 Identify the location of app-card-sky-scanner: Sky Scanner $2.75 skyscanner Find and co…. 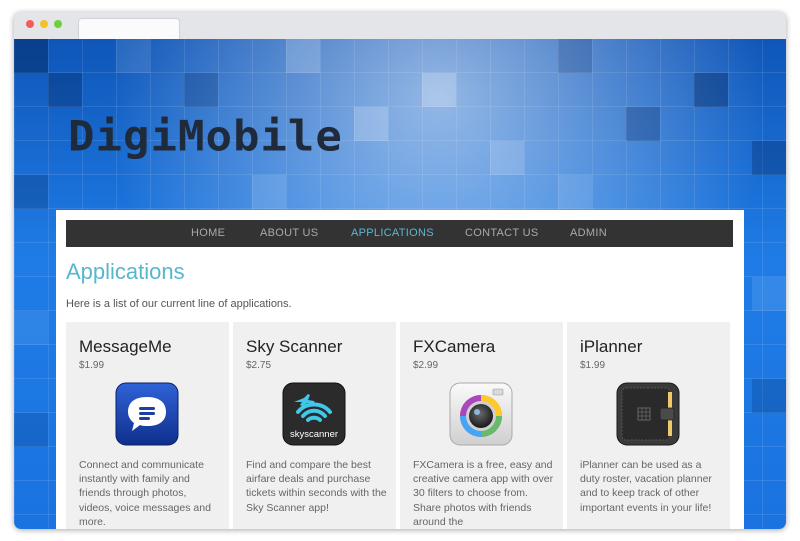
(314, 425).